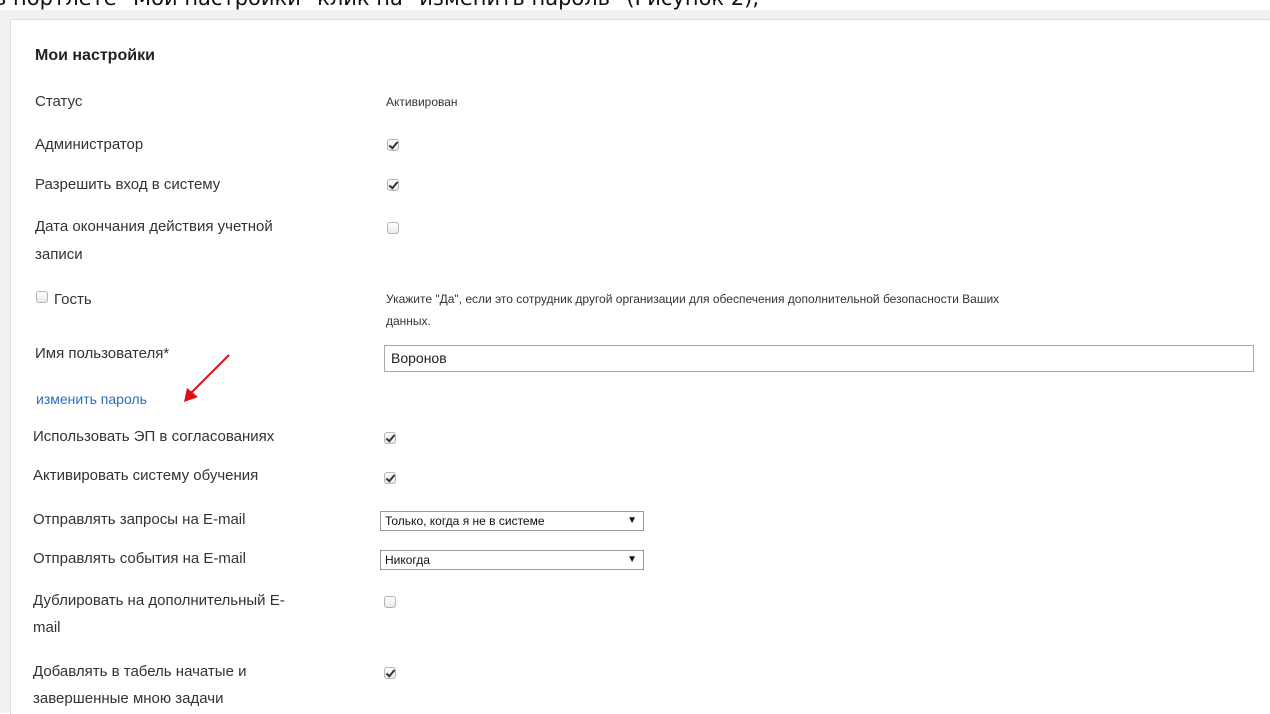 The height and width of the screenshot is (714, 1270). What do you see at coordinates (408, 321) in the screenshot?
I see `guest-hint-line2: данных.` at bounding box center [408, 321].